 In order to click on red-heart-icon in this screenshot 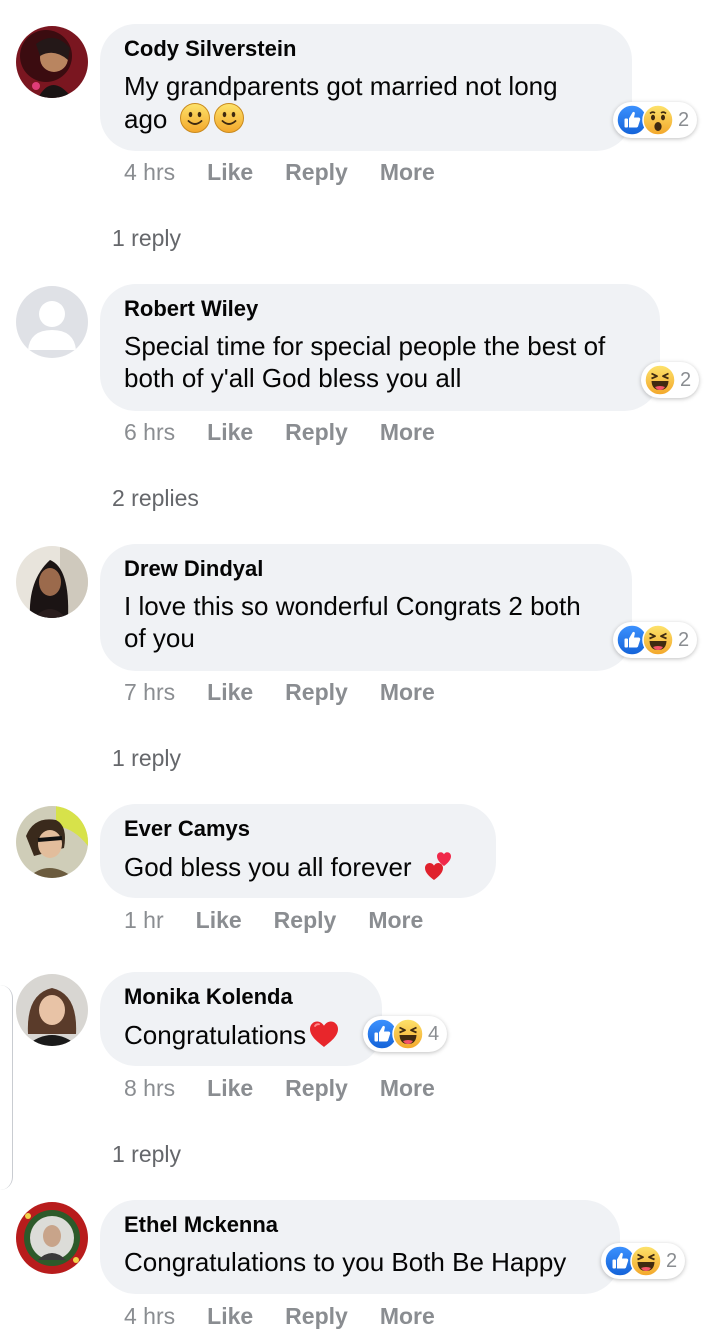, I will do `click(324, 1034)`.